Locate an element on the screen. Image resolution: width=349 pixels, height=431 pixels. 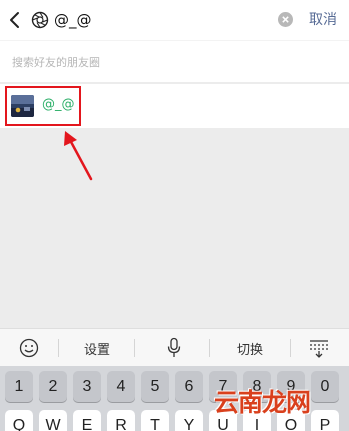
search-input: @_@ is located at coordinates (73, 20).